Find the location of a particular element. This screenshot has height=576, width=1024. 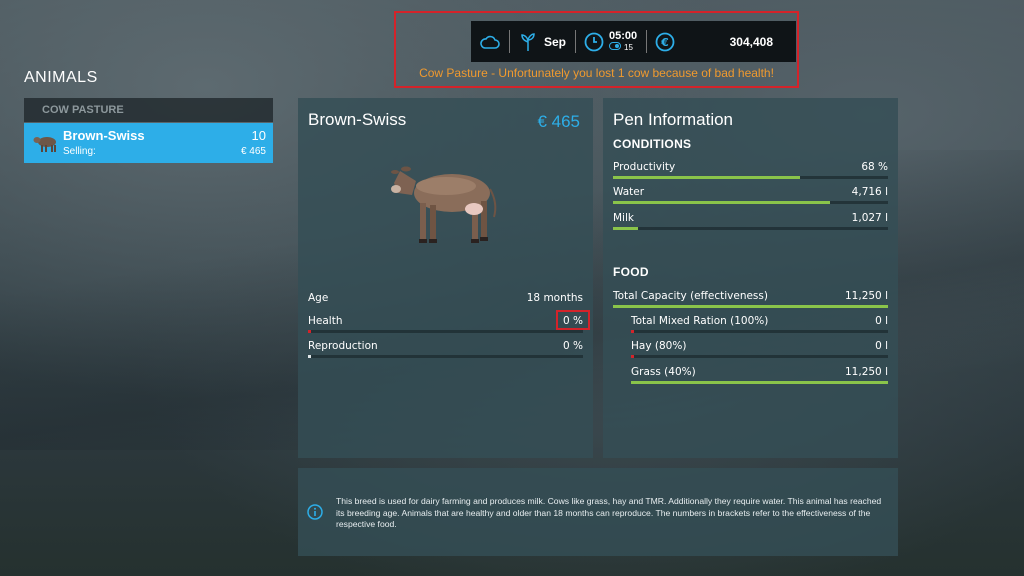

stat-age-label: Age is located at coordinates (318, 298).